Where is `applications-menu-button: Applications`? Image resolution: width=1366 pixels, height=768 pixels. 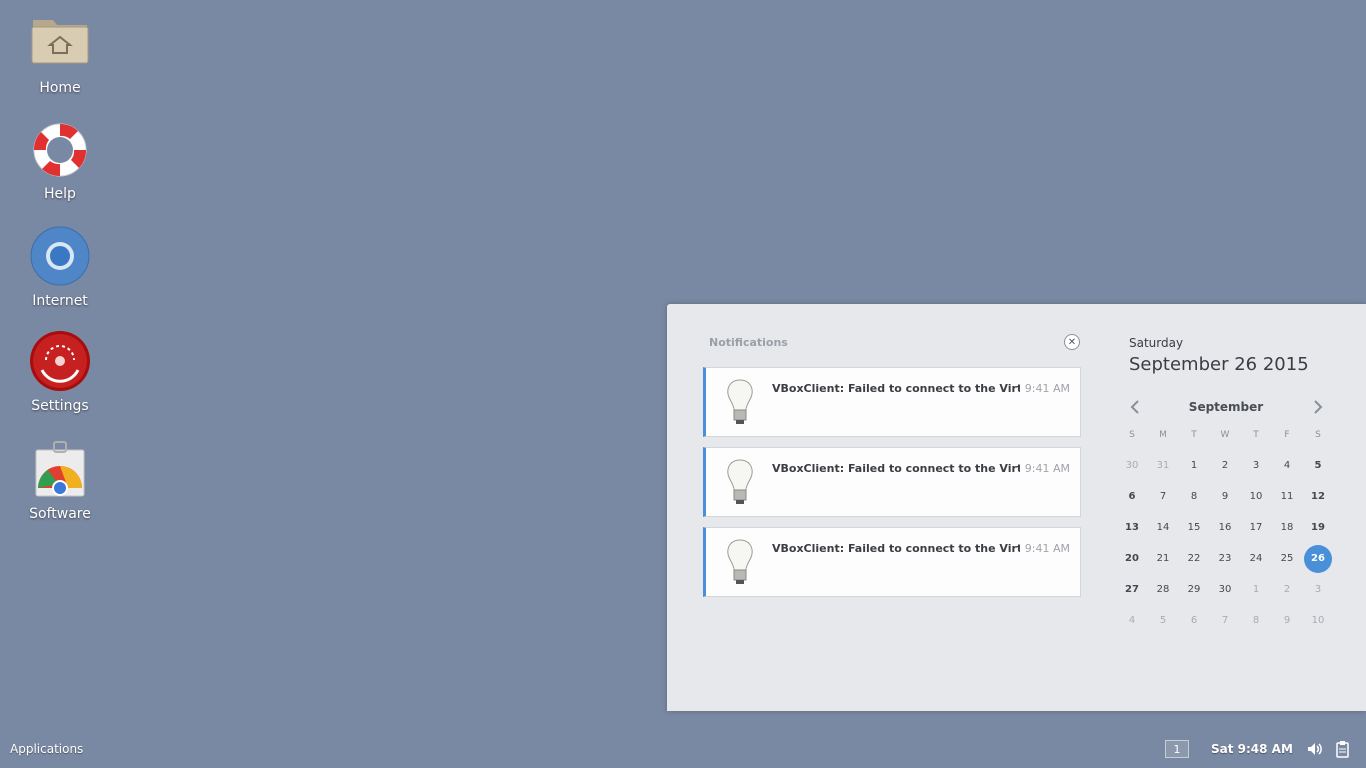 applications-menu-button: Applications is located at coordinates (46, 749).